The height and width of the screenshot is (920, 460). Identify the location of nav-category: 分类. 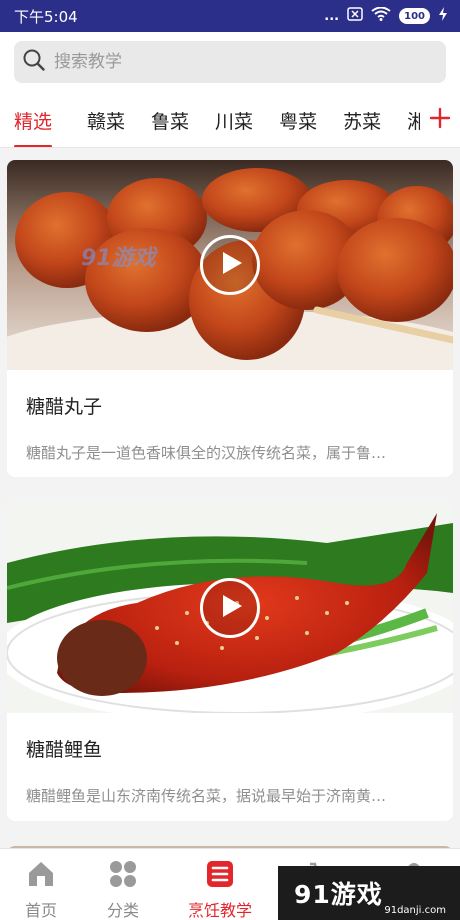
(123, 884).